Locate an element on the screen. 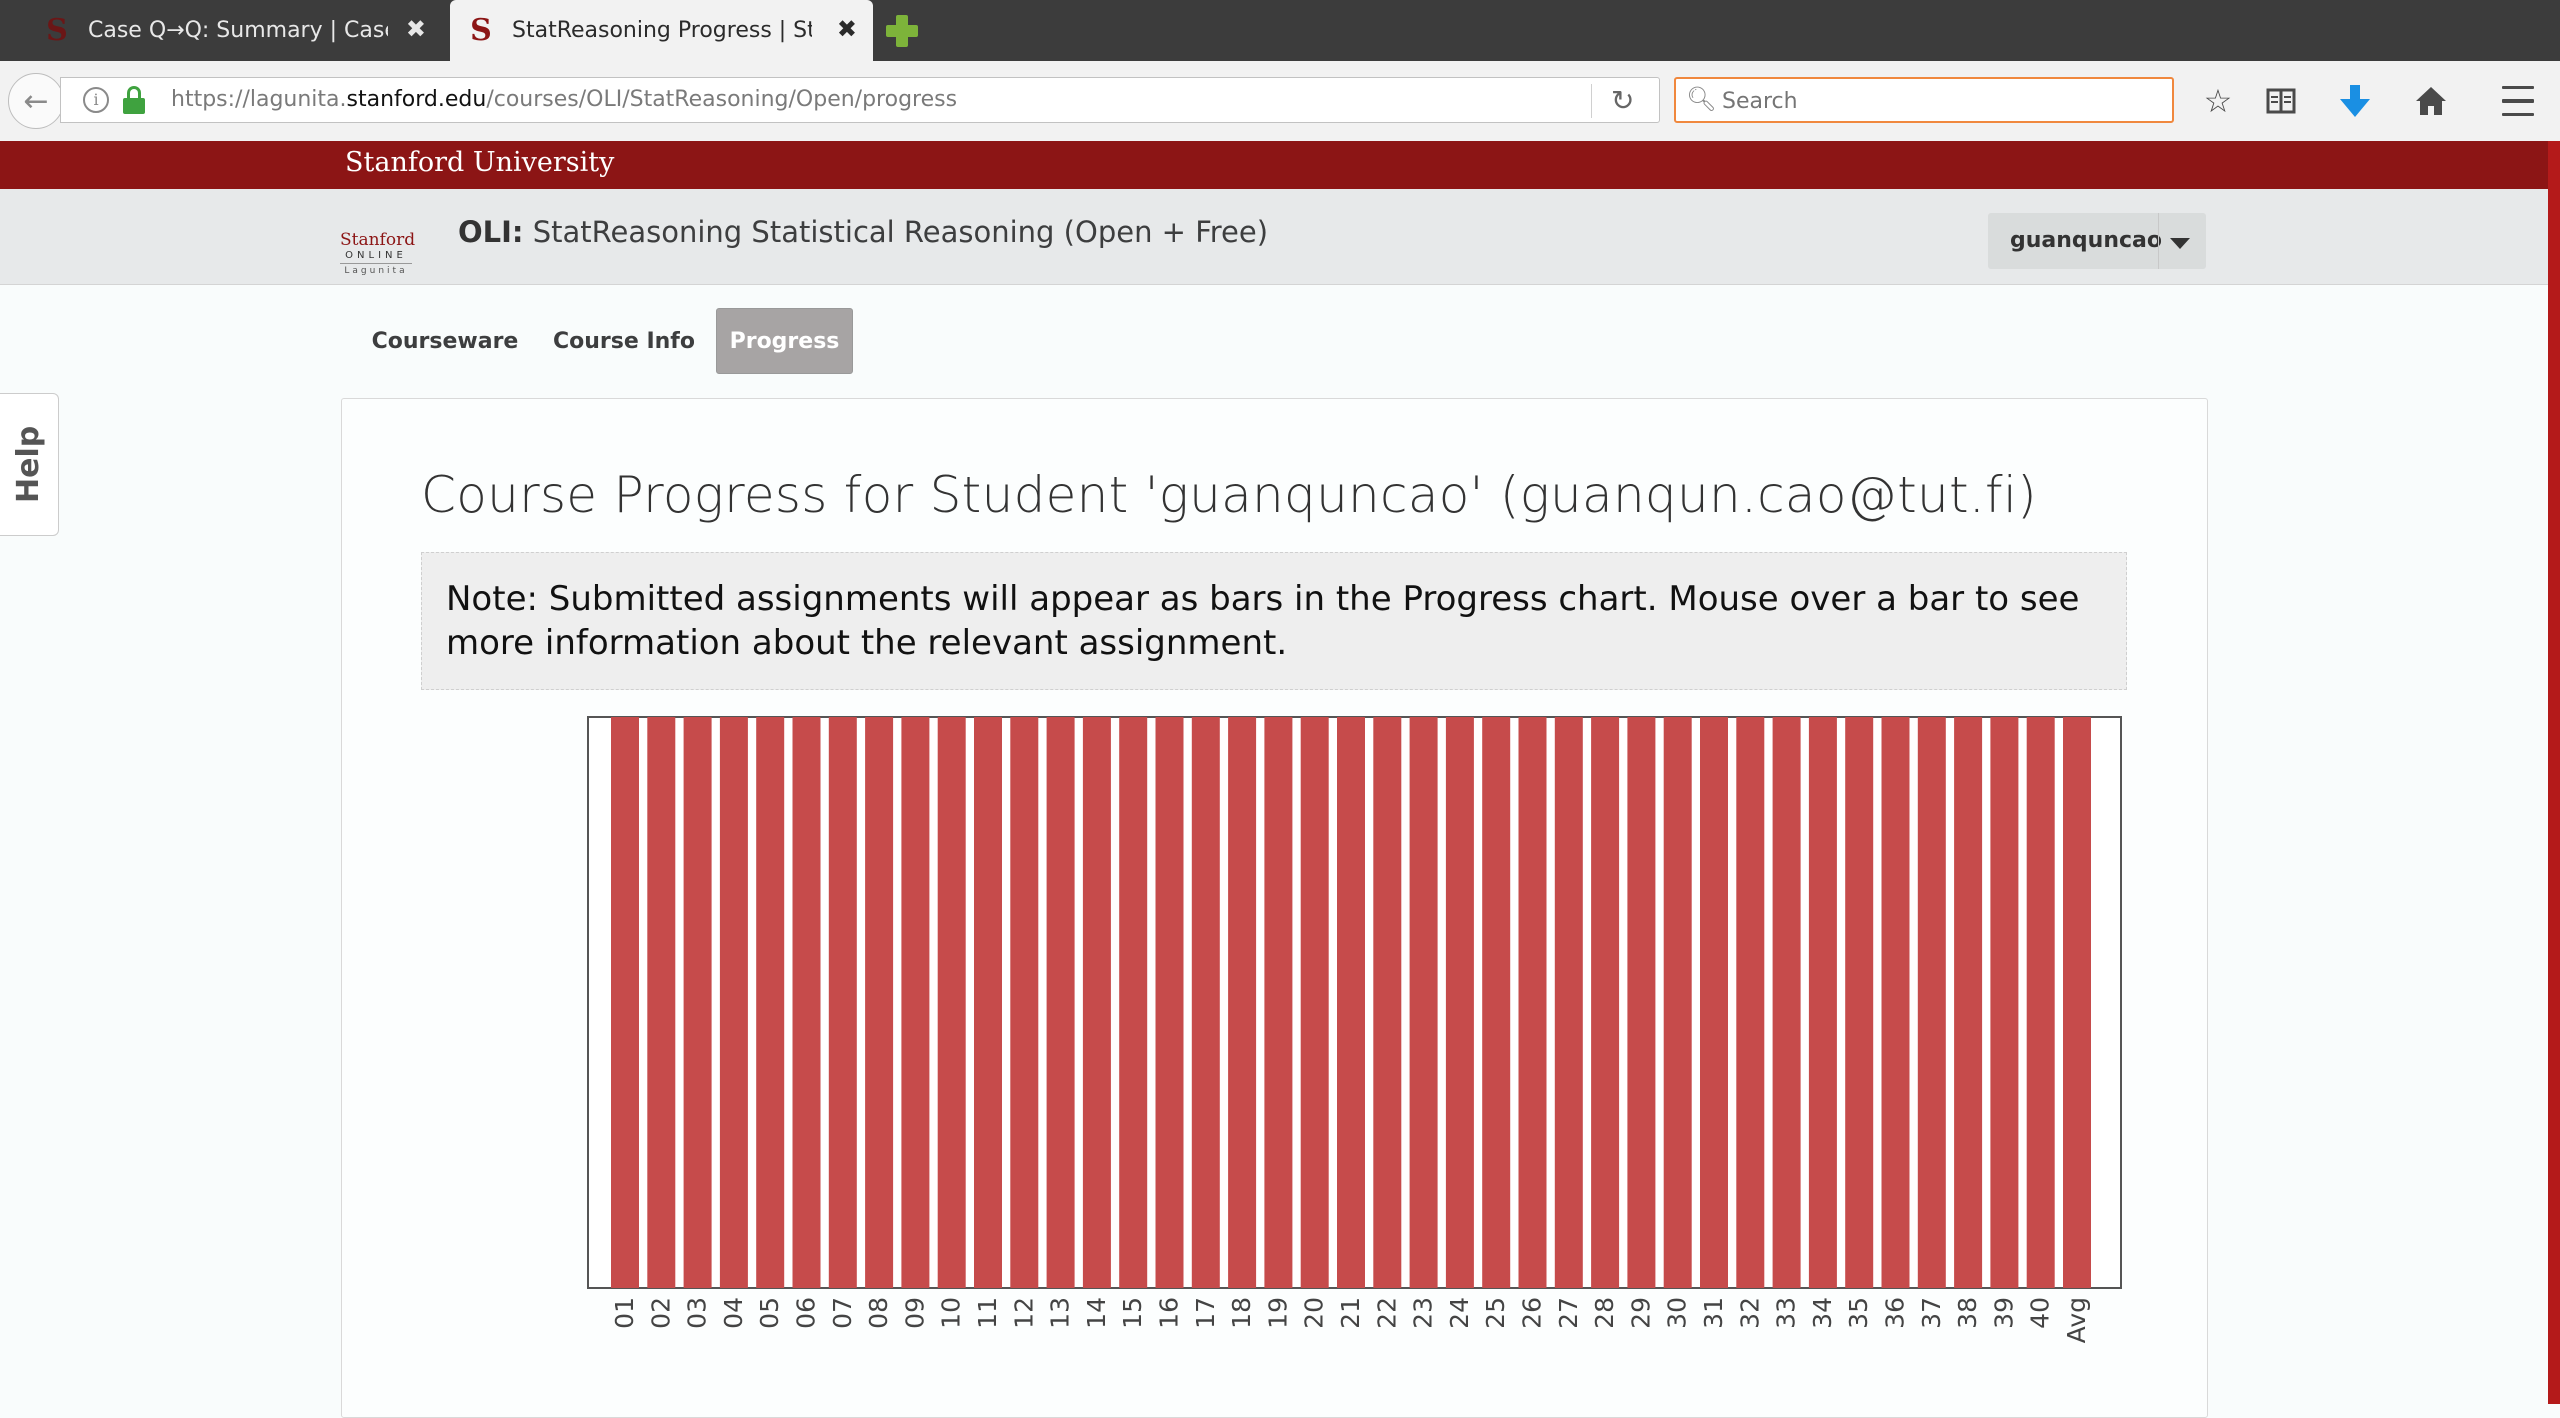 The width and height of the screenshot is (2560, 1418). reading-list-icon is located at coordinates (2281, 101).